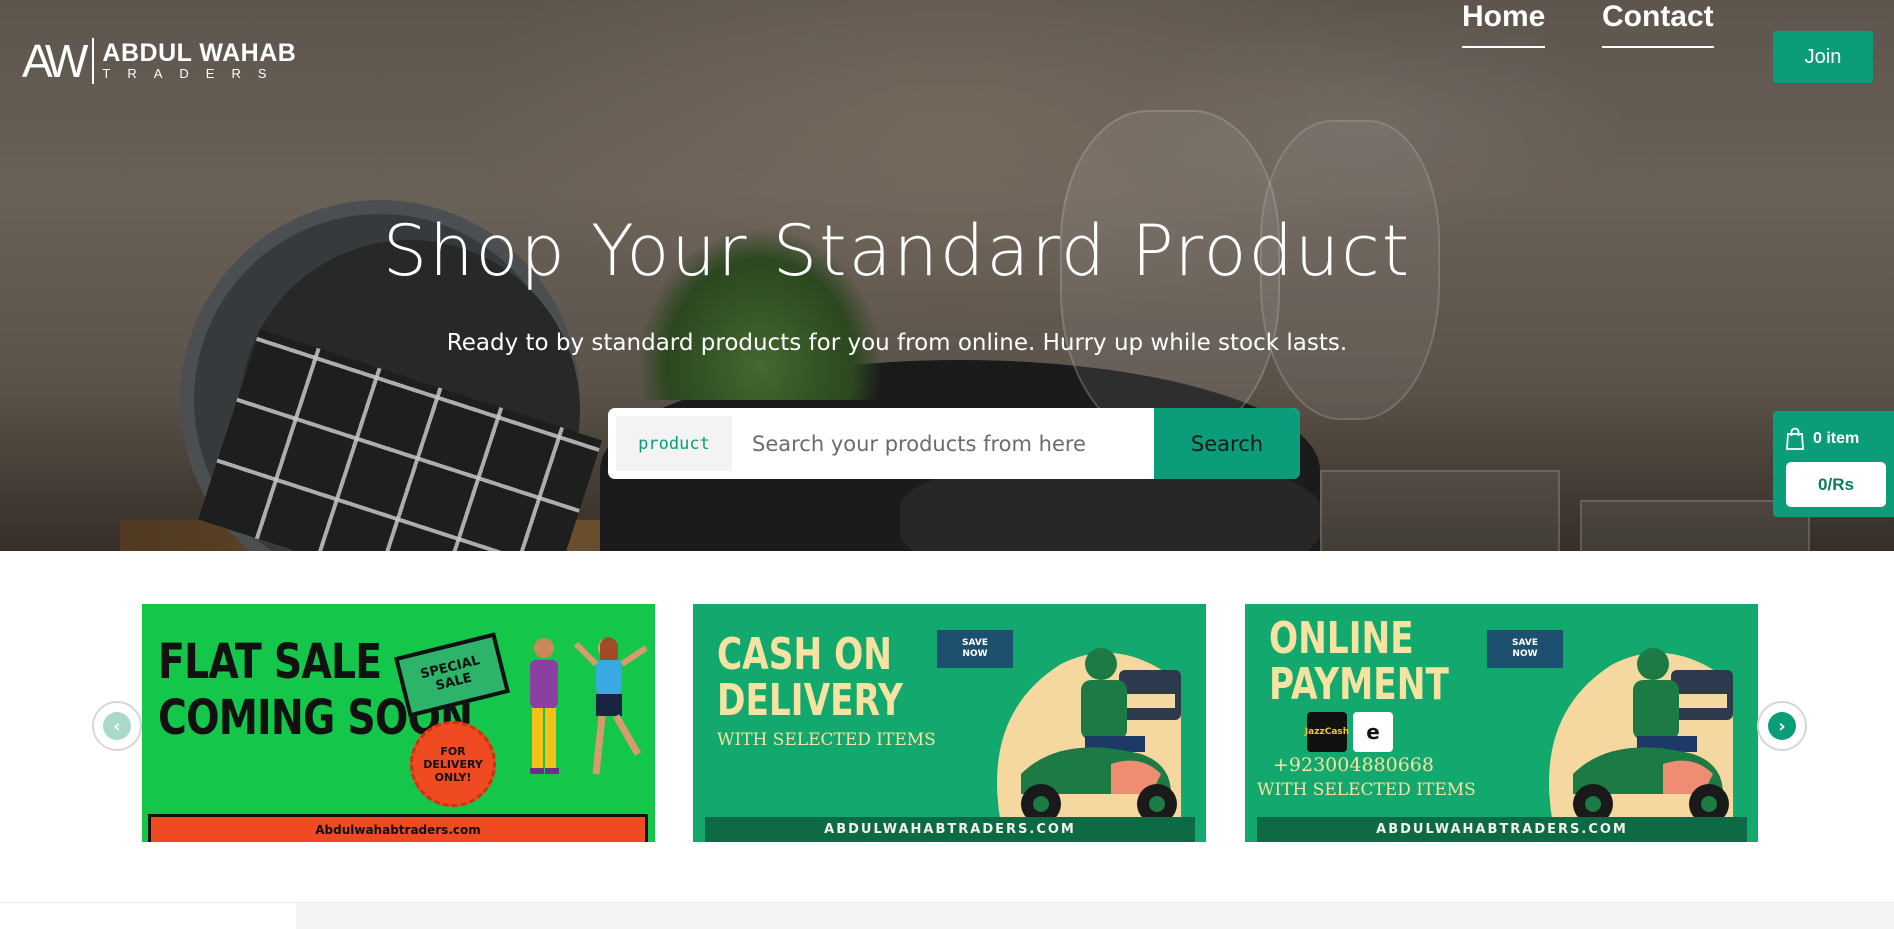  Describe the element at coordinates (1504, 24) in the screenshot. I see `nav-home-link: Home` at that location.